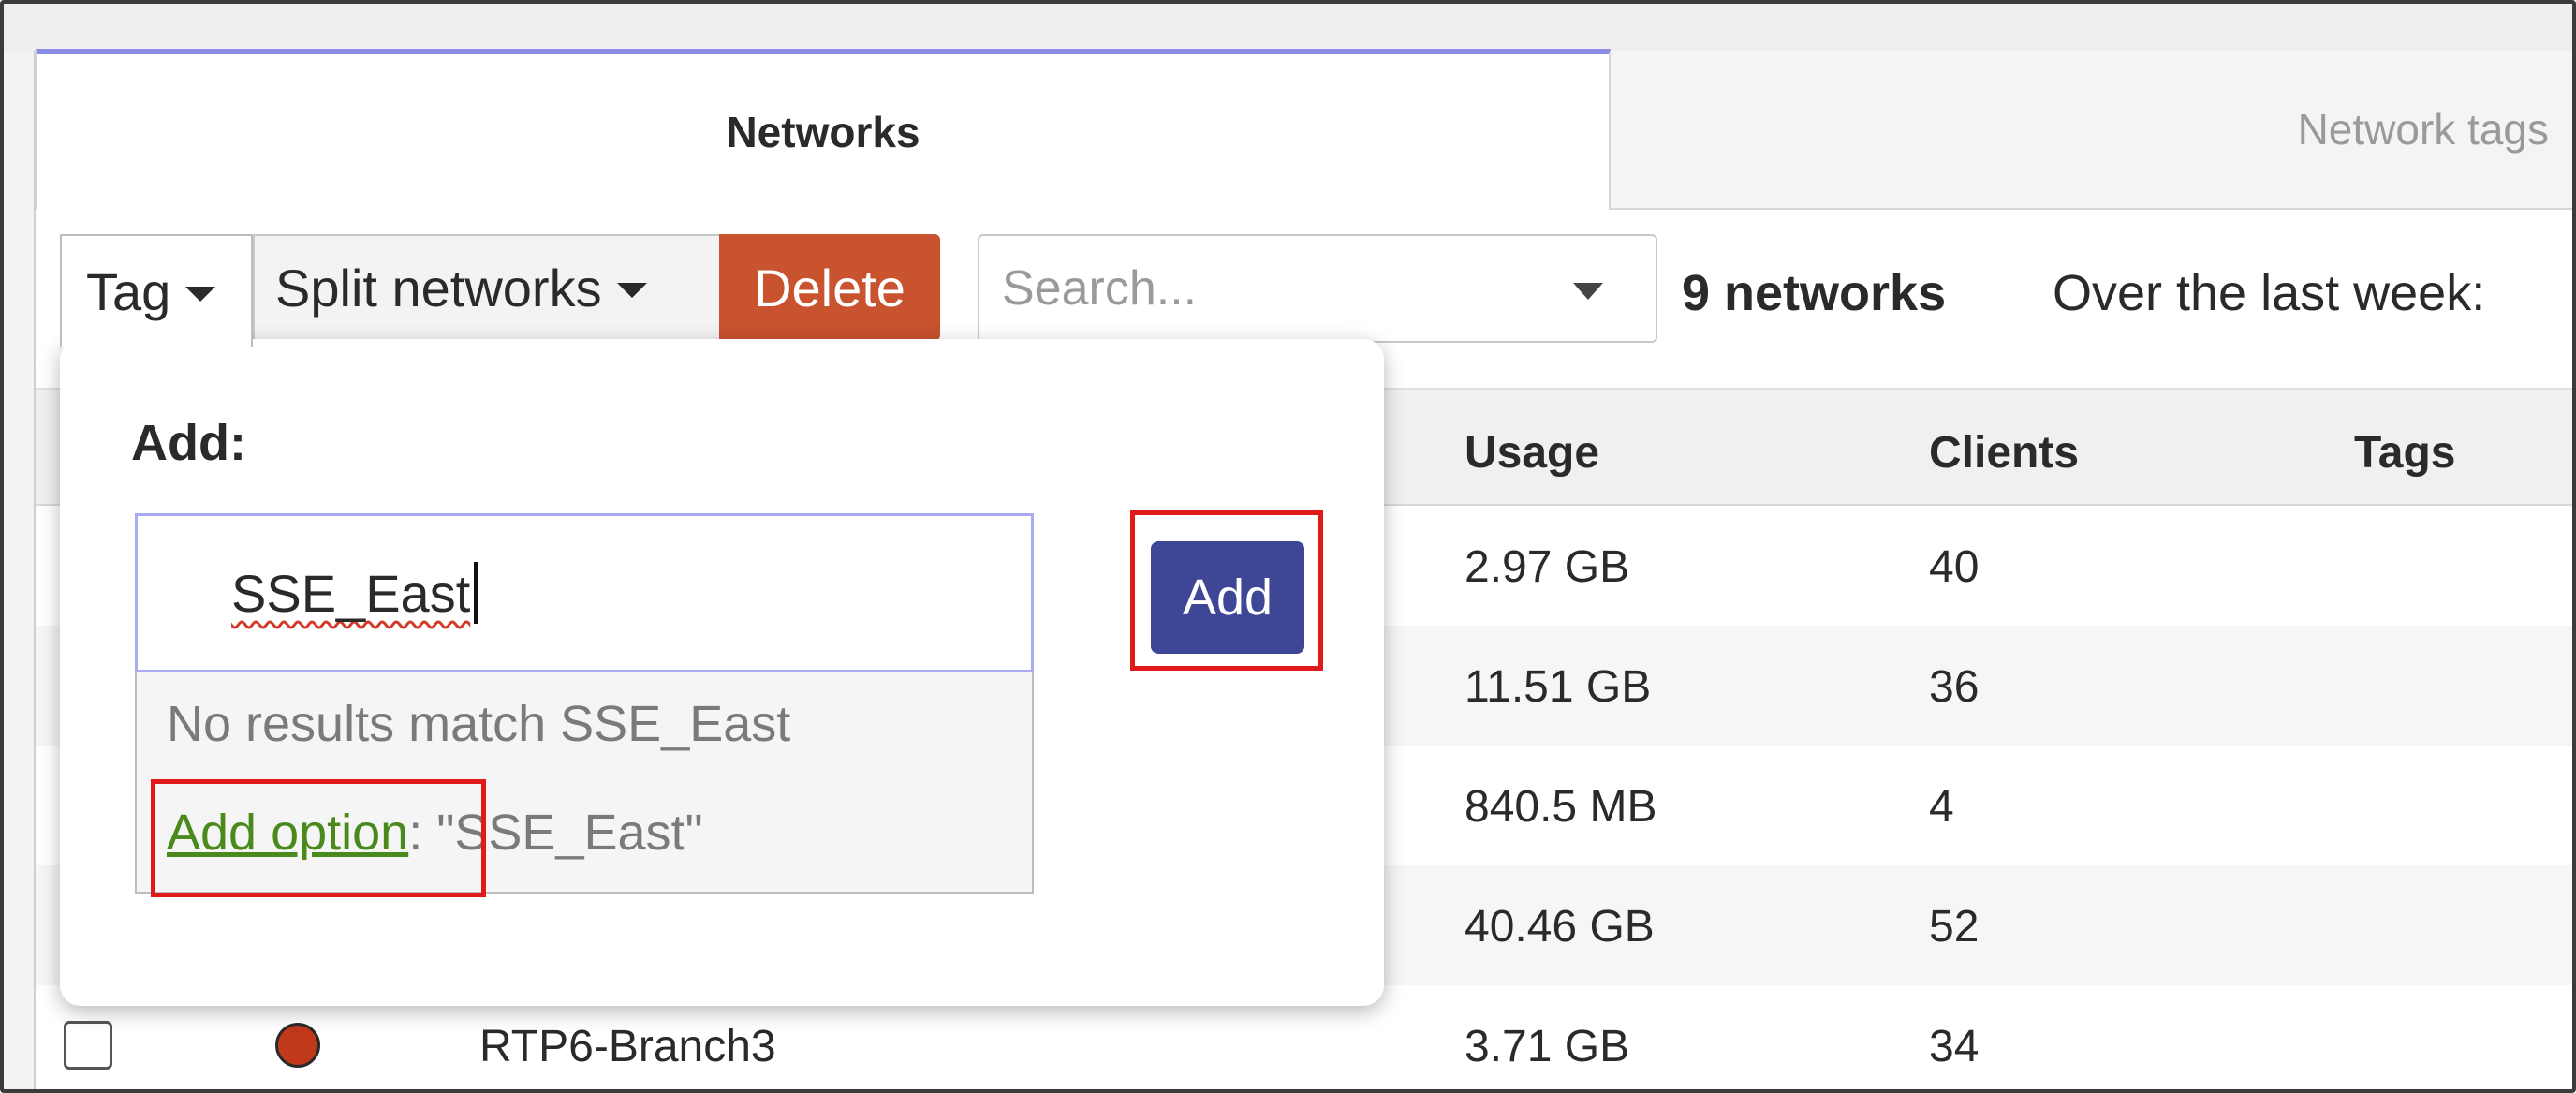  I want to click on column-header-tags: Tags, so click(2404, 453).